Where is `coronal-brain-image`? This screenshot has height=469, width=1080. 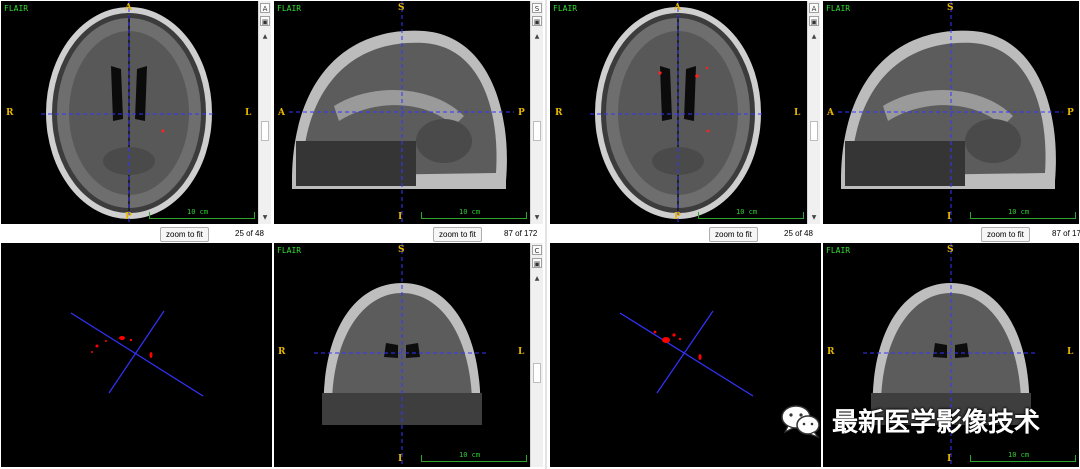
coronal-brain-image is located at coordinates (401, 355).